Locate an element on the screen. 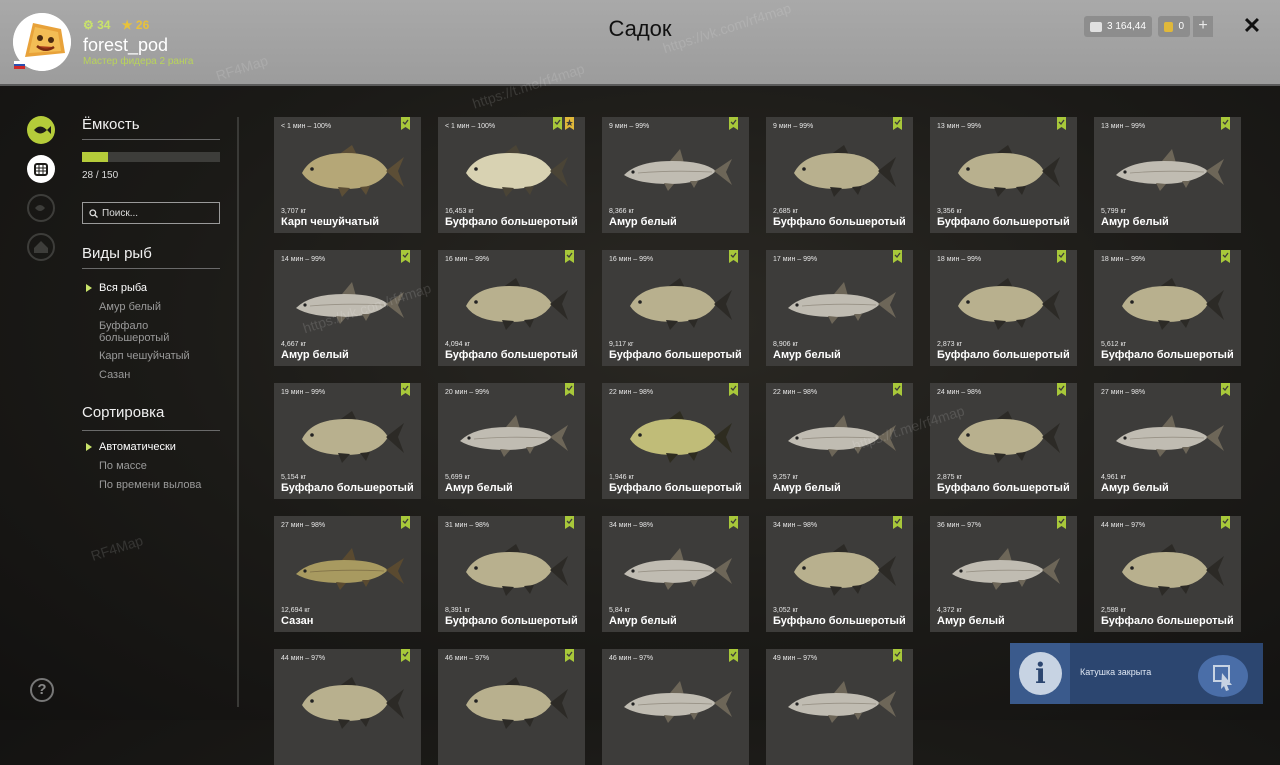  trophy-fish-icon is located at coordinates (41, 208).